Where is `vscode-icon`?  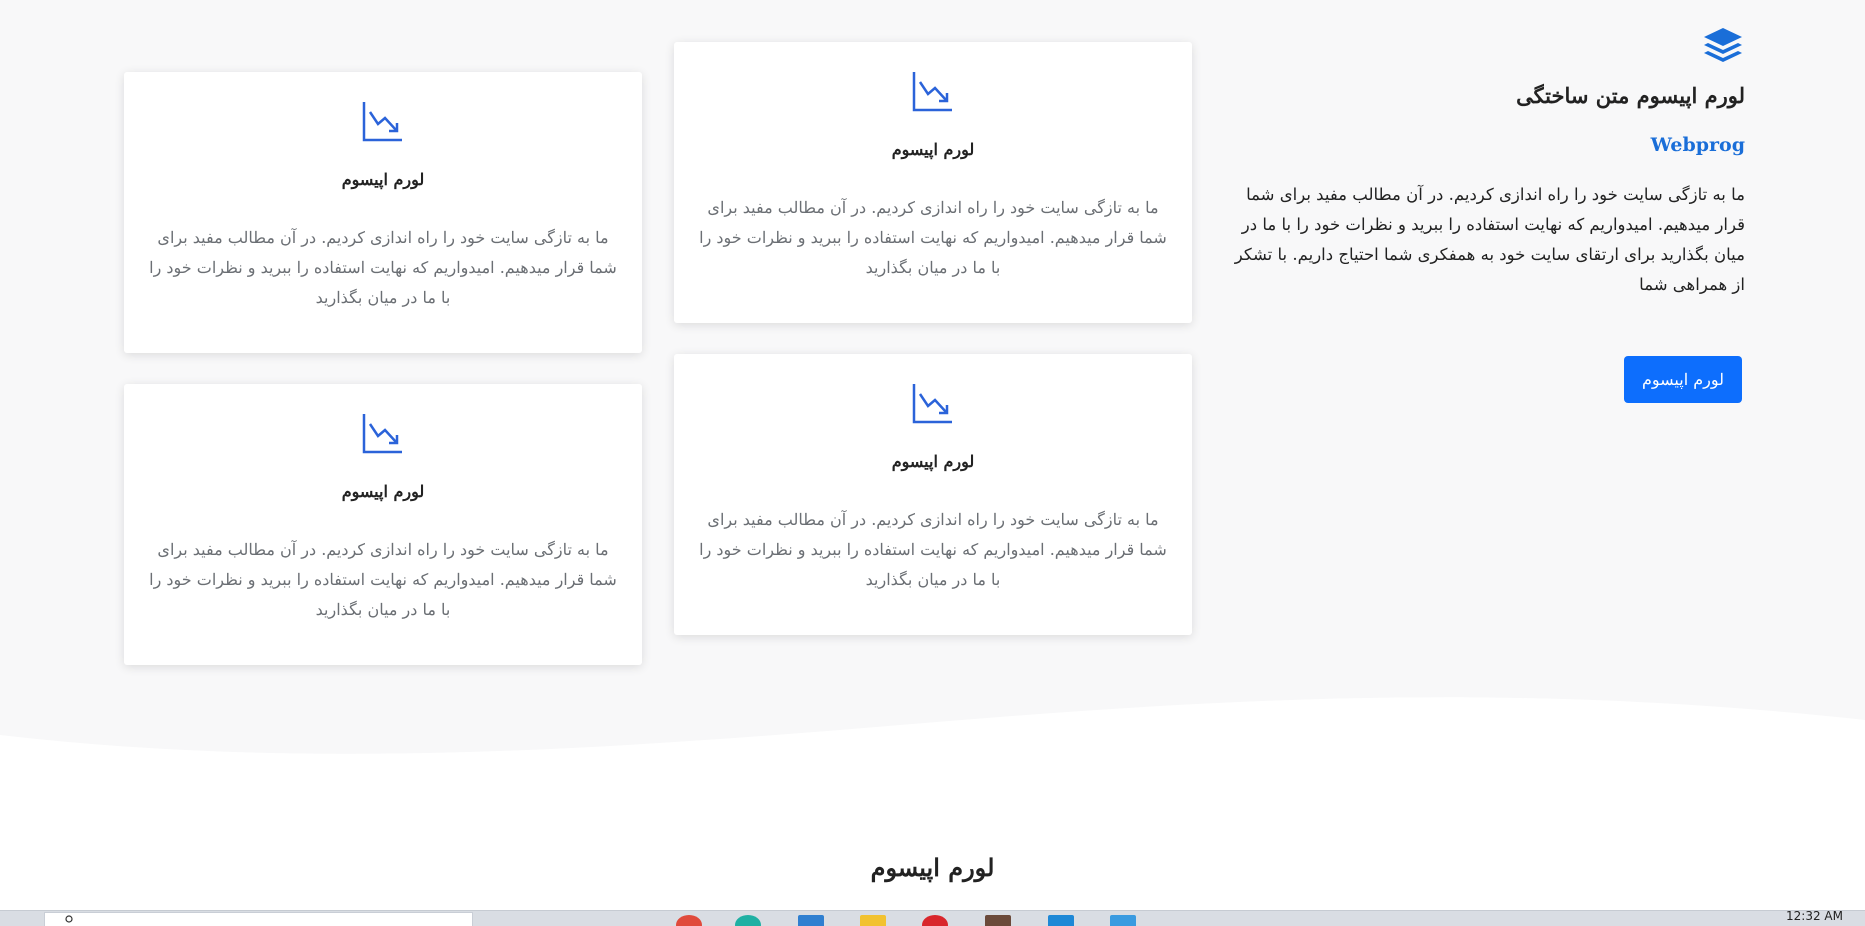
vscode-icon is located at coordinates (1061, 920).